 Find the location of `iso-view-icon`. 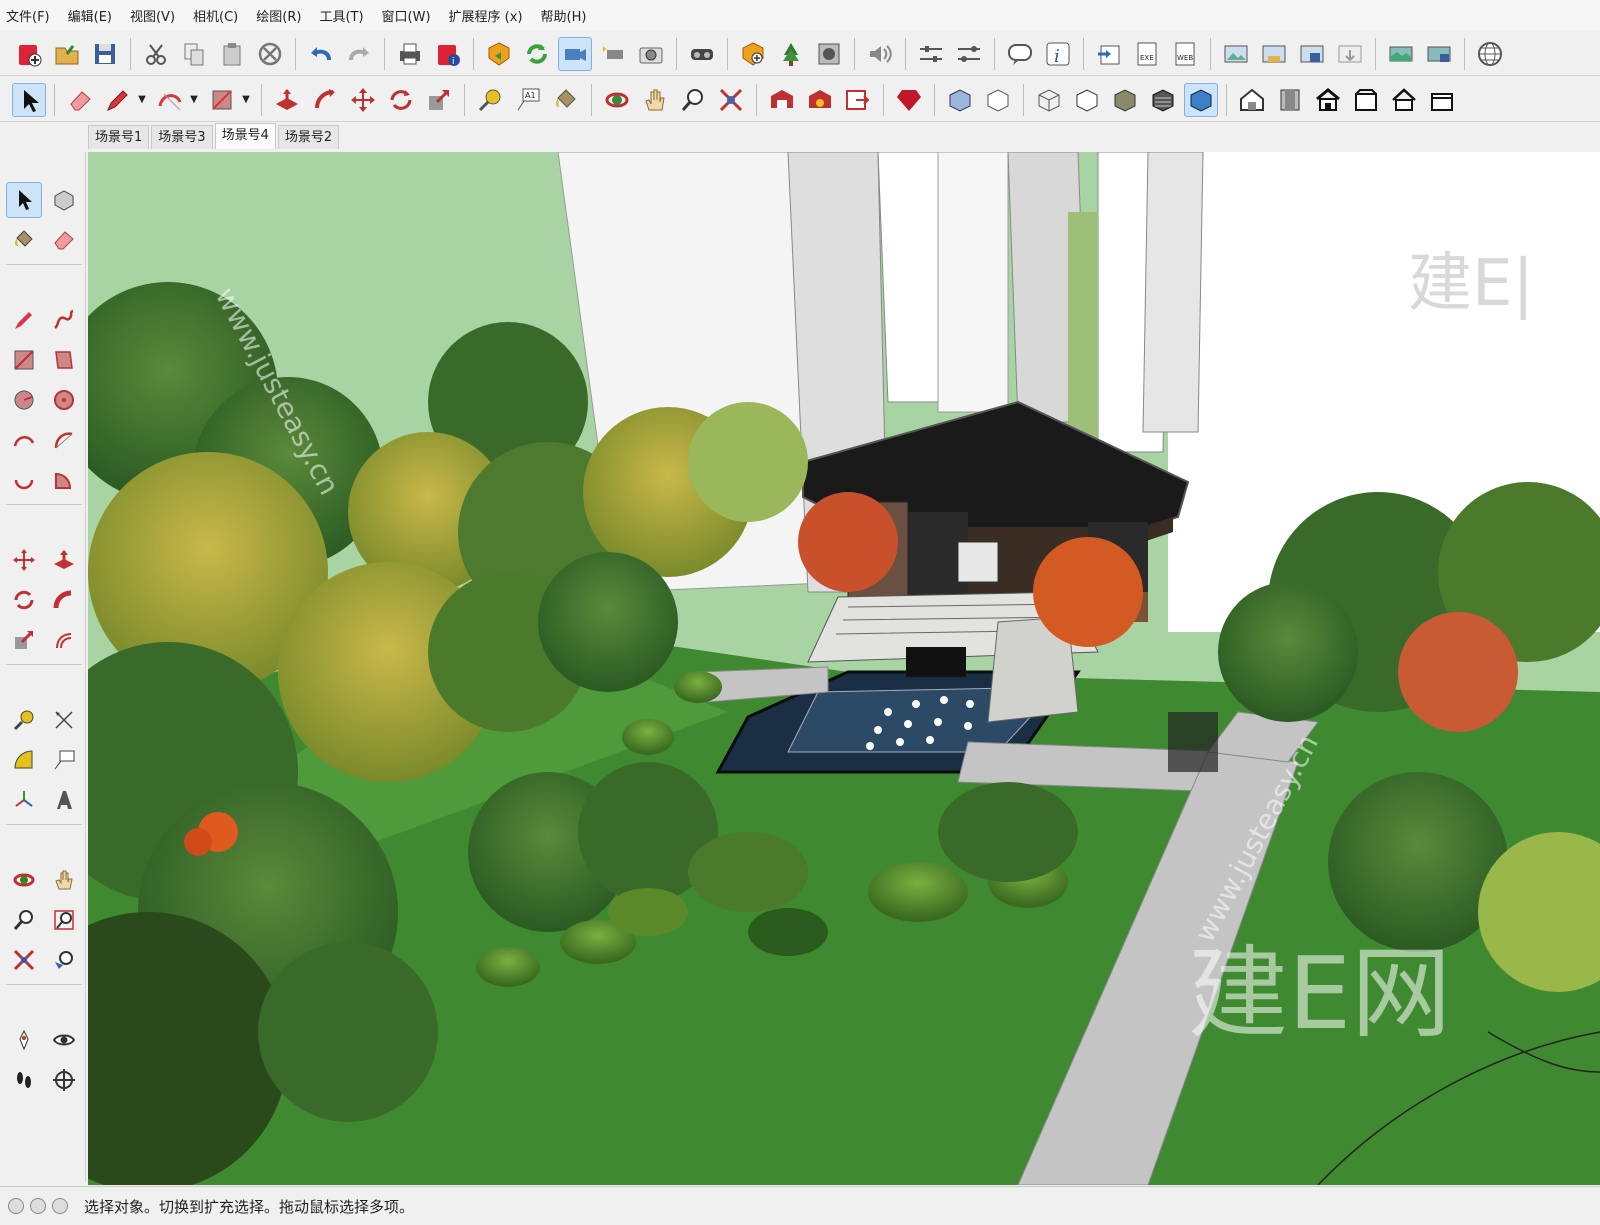

iso-view-icon is located at coordinates (1252, 100).